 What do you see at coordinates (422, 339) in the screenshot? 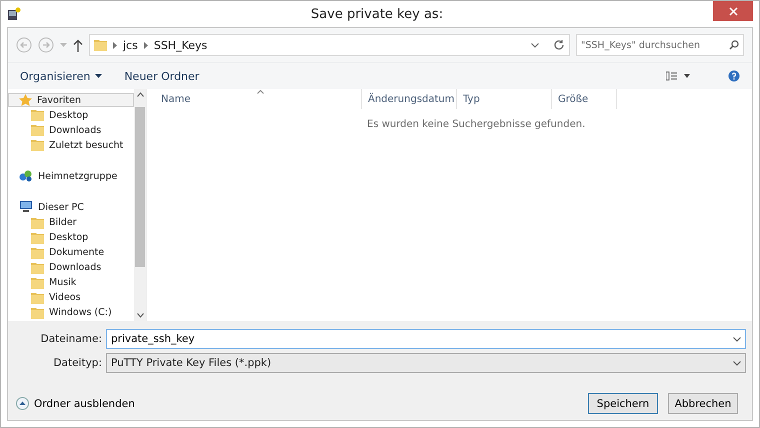
I see `file-name-input: private_ssh_key` at bounding box center [422, 339].